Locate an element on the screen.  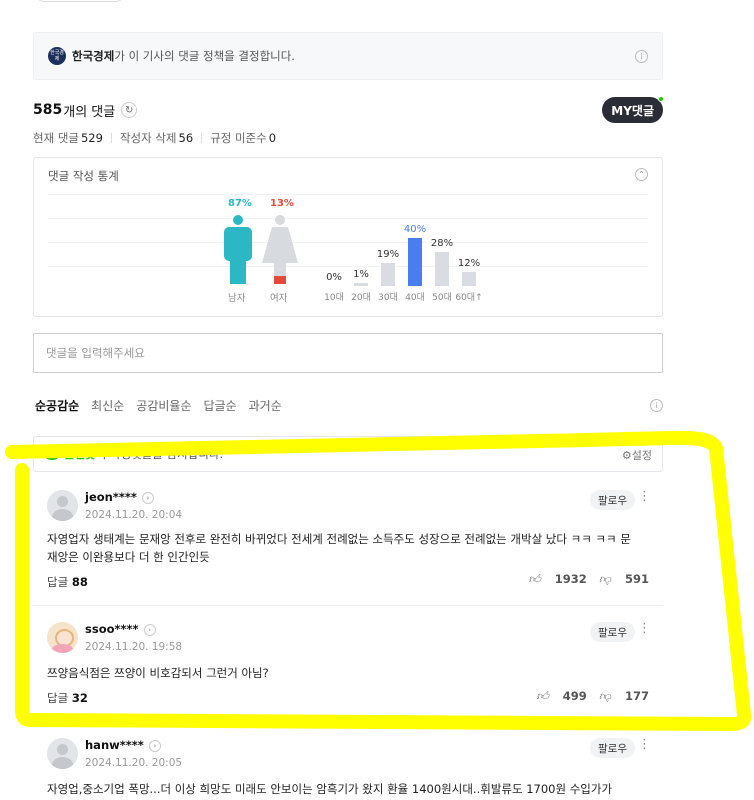
stats-title: 댓글 작성 통계 is located at coordinates (83, 176).